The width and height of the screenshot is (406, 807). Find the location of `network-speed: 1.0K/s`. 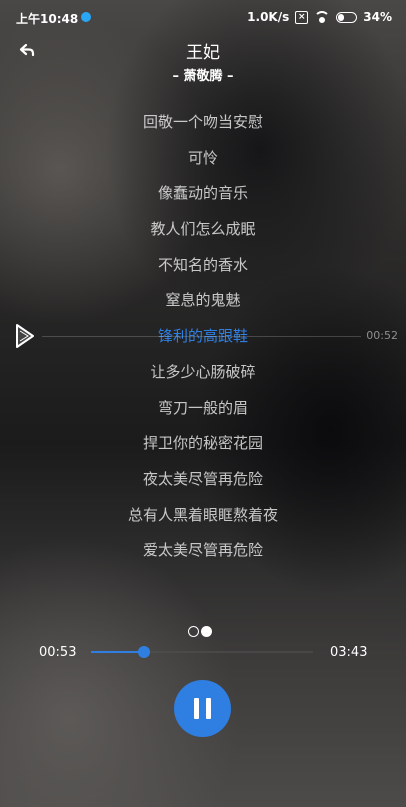

network-speed: 1.0K/s is located at coordinates (268, 17).